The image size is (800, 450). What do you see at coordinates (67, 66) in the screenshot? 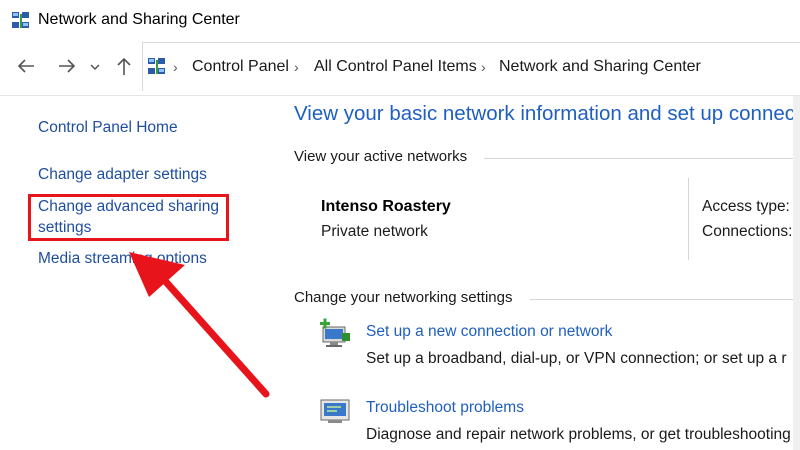
I see `forward-arrow-icon` at bounding box center [67, 66].